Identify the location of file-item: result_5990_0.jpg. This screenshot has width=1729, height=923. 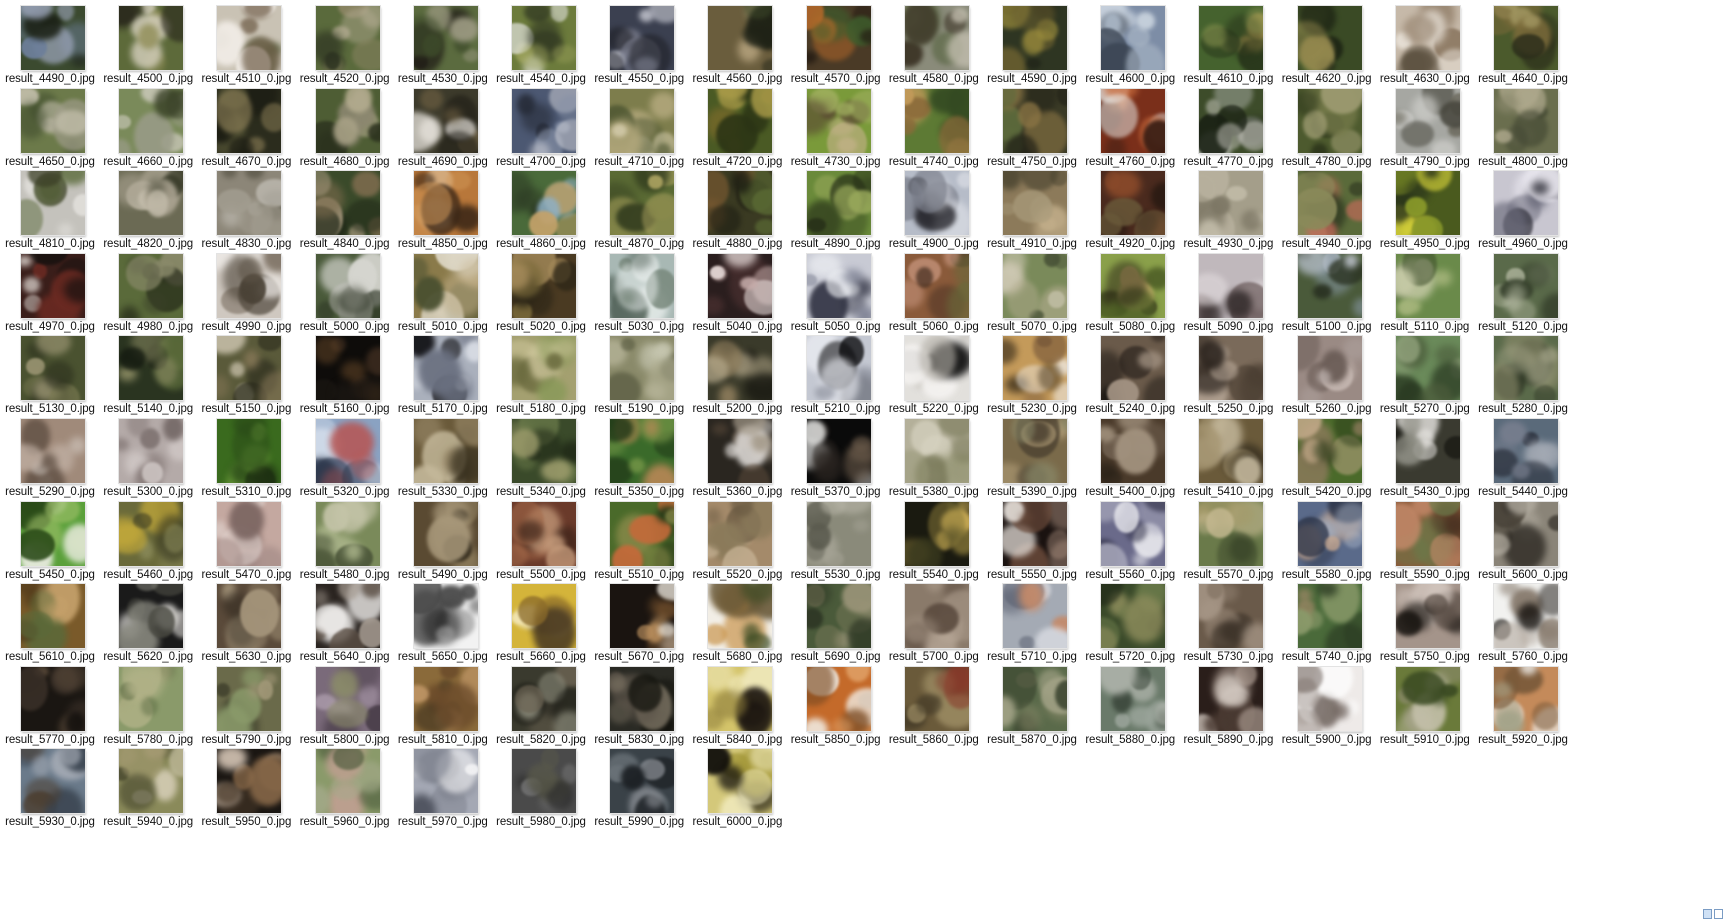
(635, 787).